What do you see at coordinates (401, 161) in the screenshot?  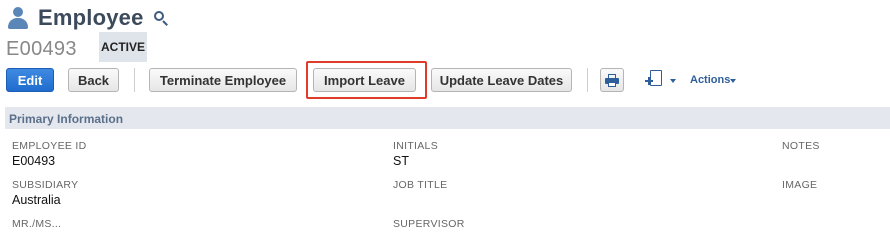 I see `initials-value: ST` at bounding box center [401, 161].